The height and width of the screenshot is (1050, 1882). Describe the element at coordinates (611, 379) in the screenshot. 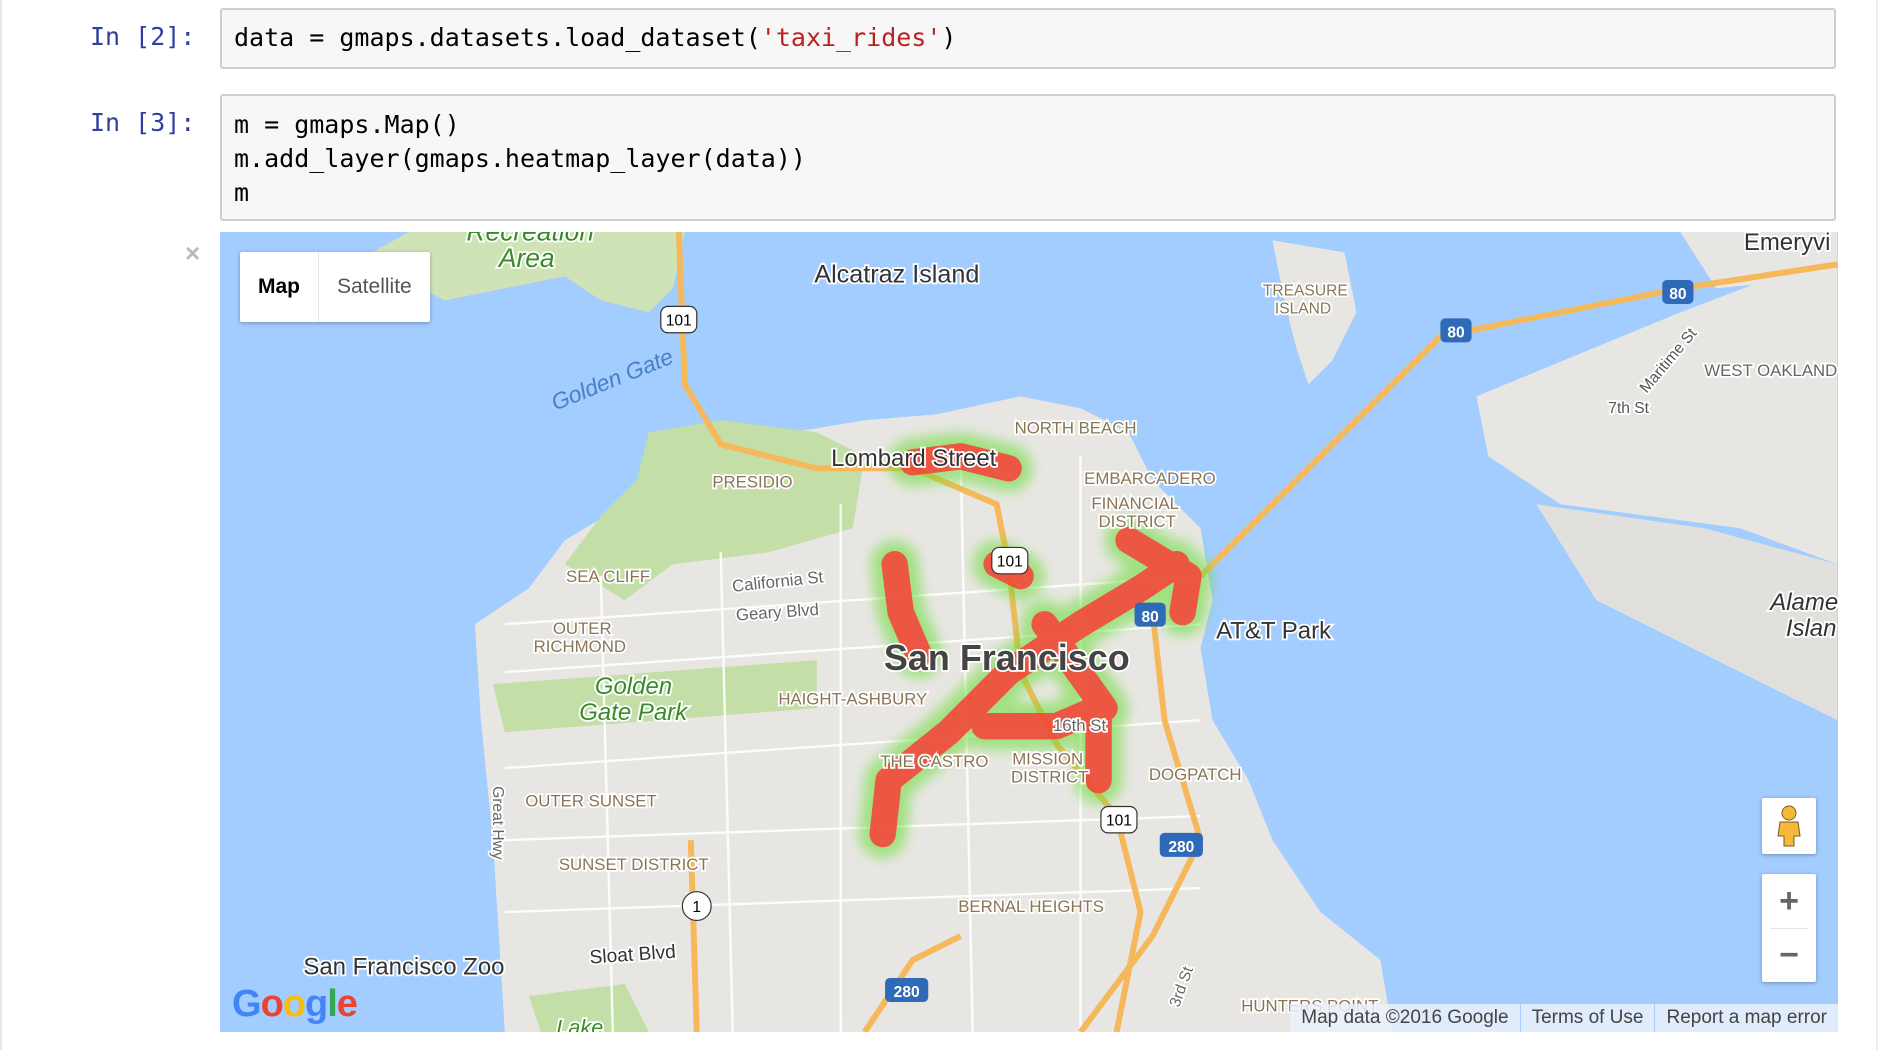

I see `map-label: Golden Gate` at that location.